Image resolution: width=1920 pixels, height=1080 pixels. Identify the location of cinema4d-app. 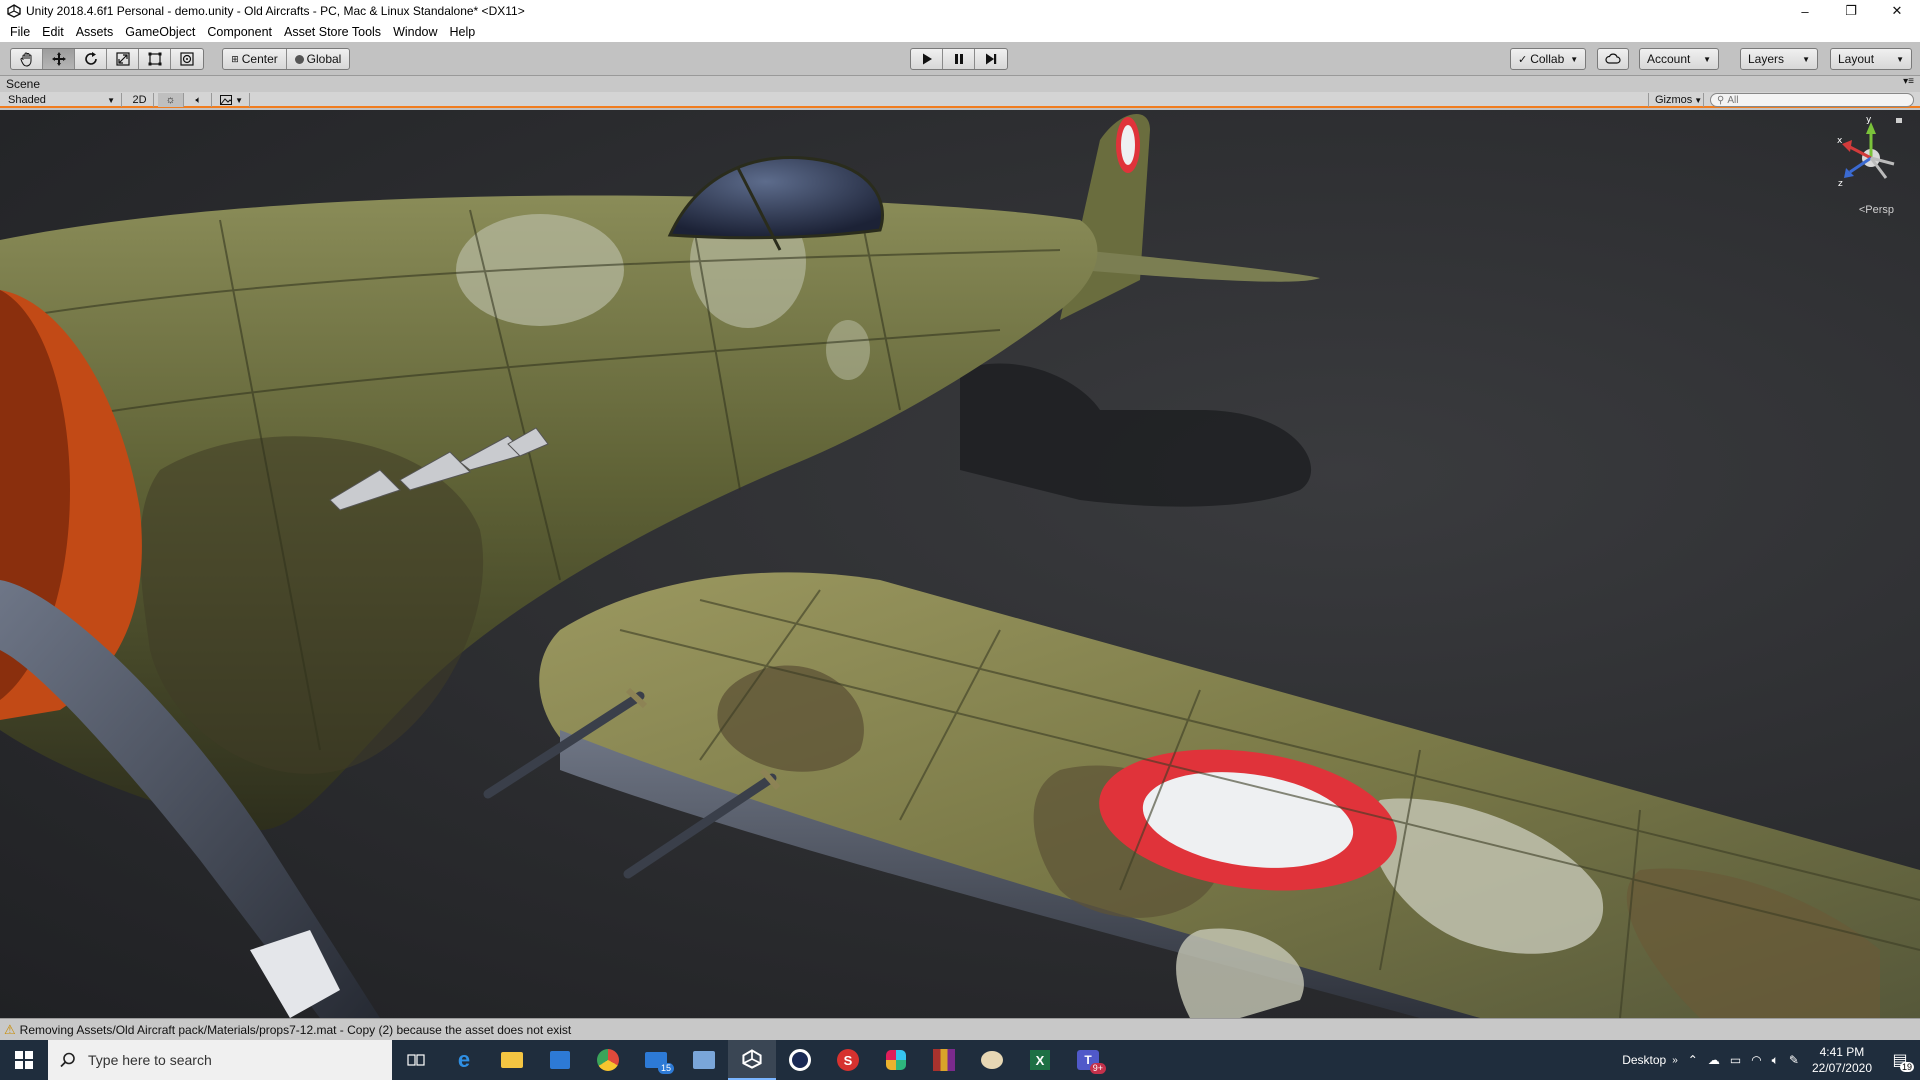
(800, 1060).